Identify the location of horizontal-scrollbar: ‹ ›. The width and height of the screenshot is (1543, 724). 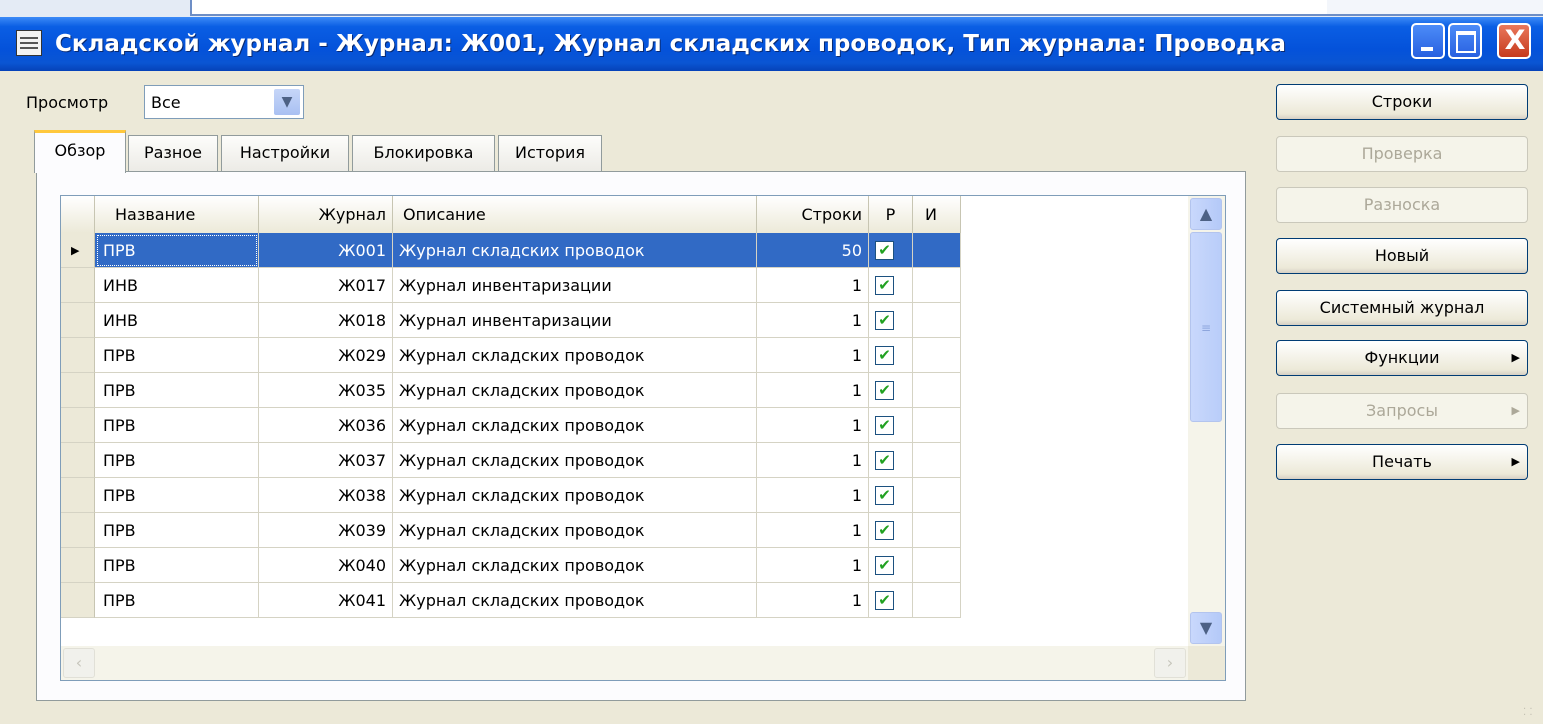
(624, 663).